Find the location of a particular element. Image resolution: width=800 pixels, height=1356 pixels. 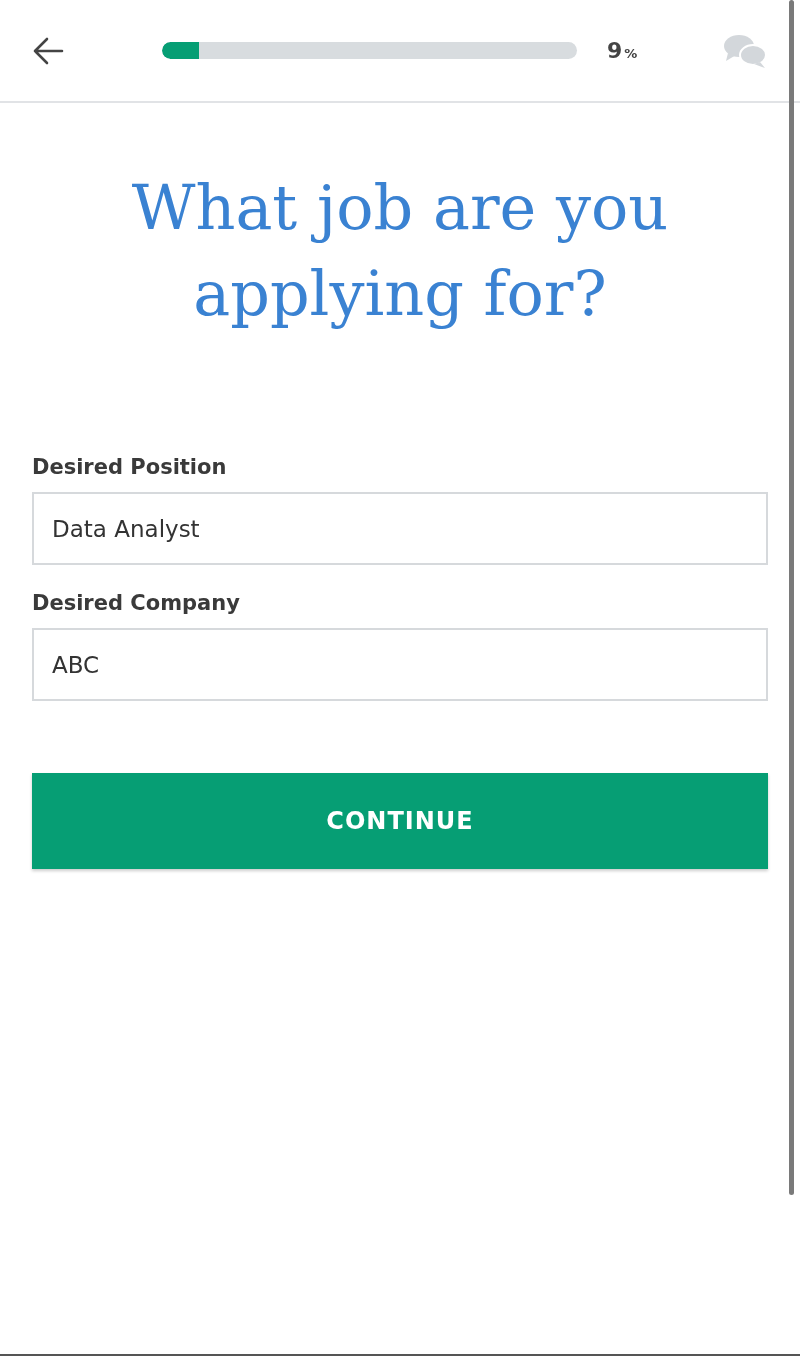

progress-percent: 9% is located at coordinates (622, 50).